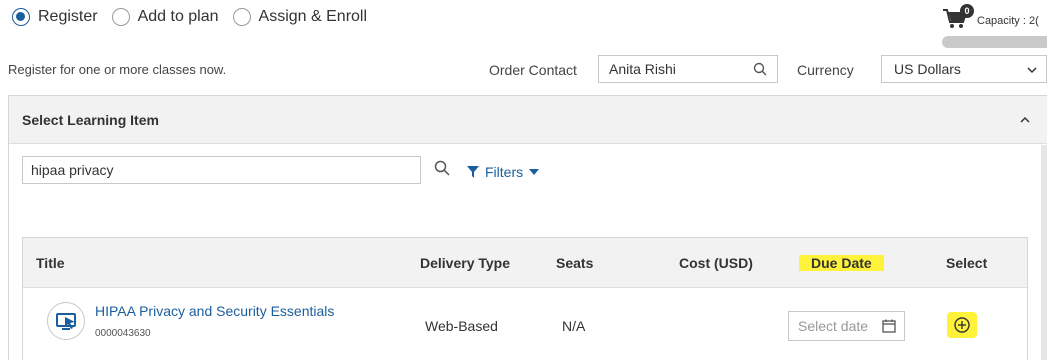 The height and width of the screenshot is (360, 1047). I want to click on radio-add-to-plan-dot, so click(120, 17).